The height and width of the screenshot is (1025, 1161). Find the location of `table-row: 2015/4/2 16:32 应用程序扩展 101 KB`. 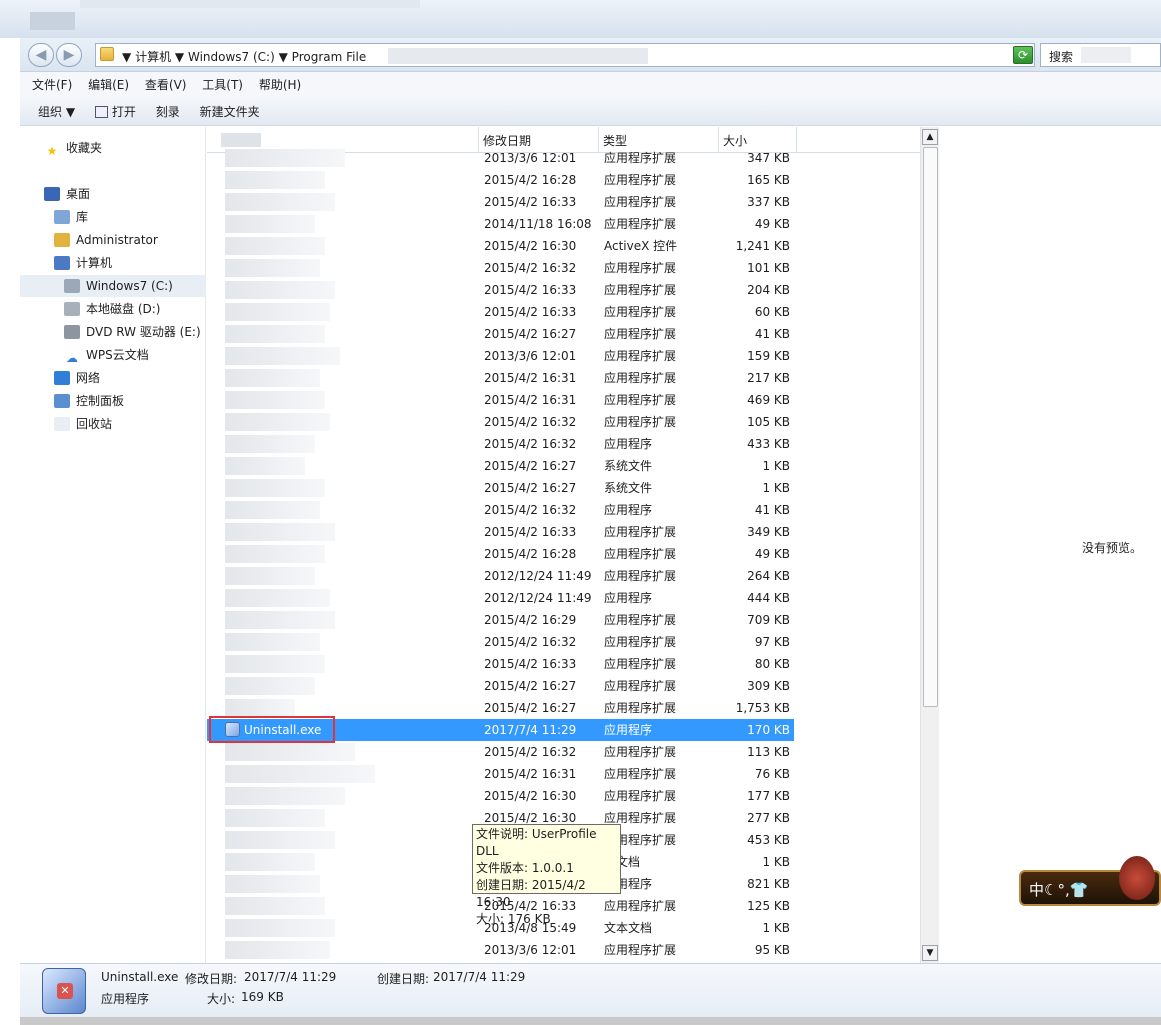

table-row: 2015/4/2 16:32 应用程序扩展 101 KB is located at coordinates (564, 268).